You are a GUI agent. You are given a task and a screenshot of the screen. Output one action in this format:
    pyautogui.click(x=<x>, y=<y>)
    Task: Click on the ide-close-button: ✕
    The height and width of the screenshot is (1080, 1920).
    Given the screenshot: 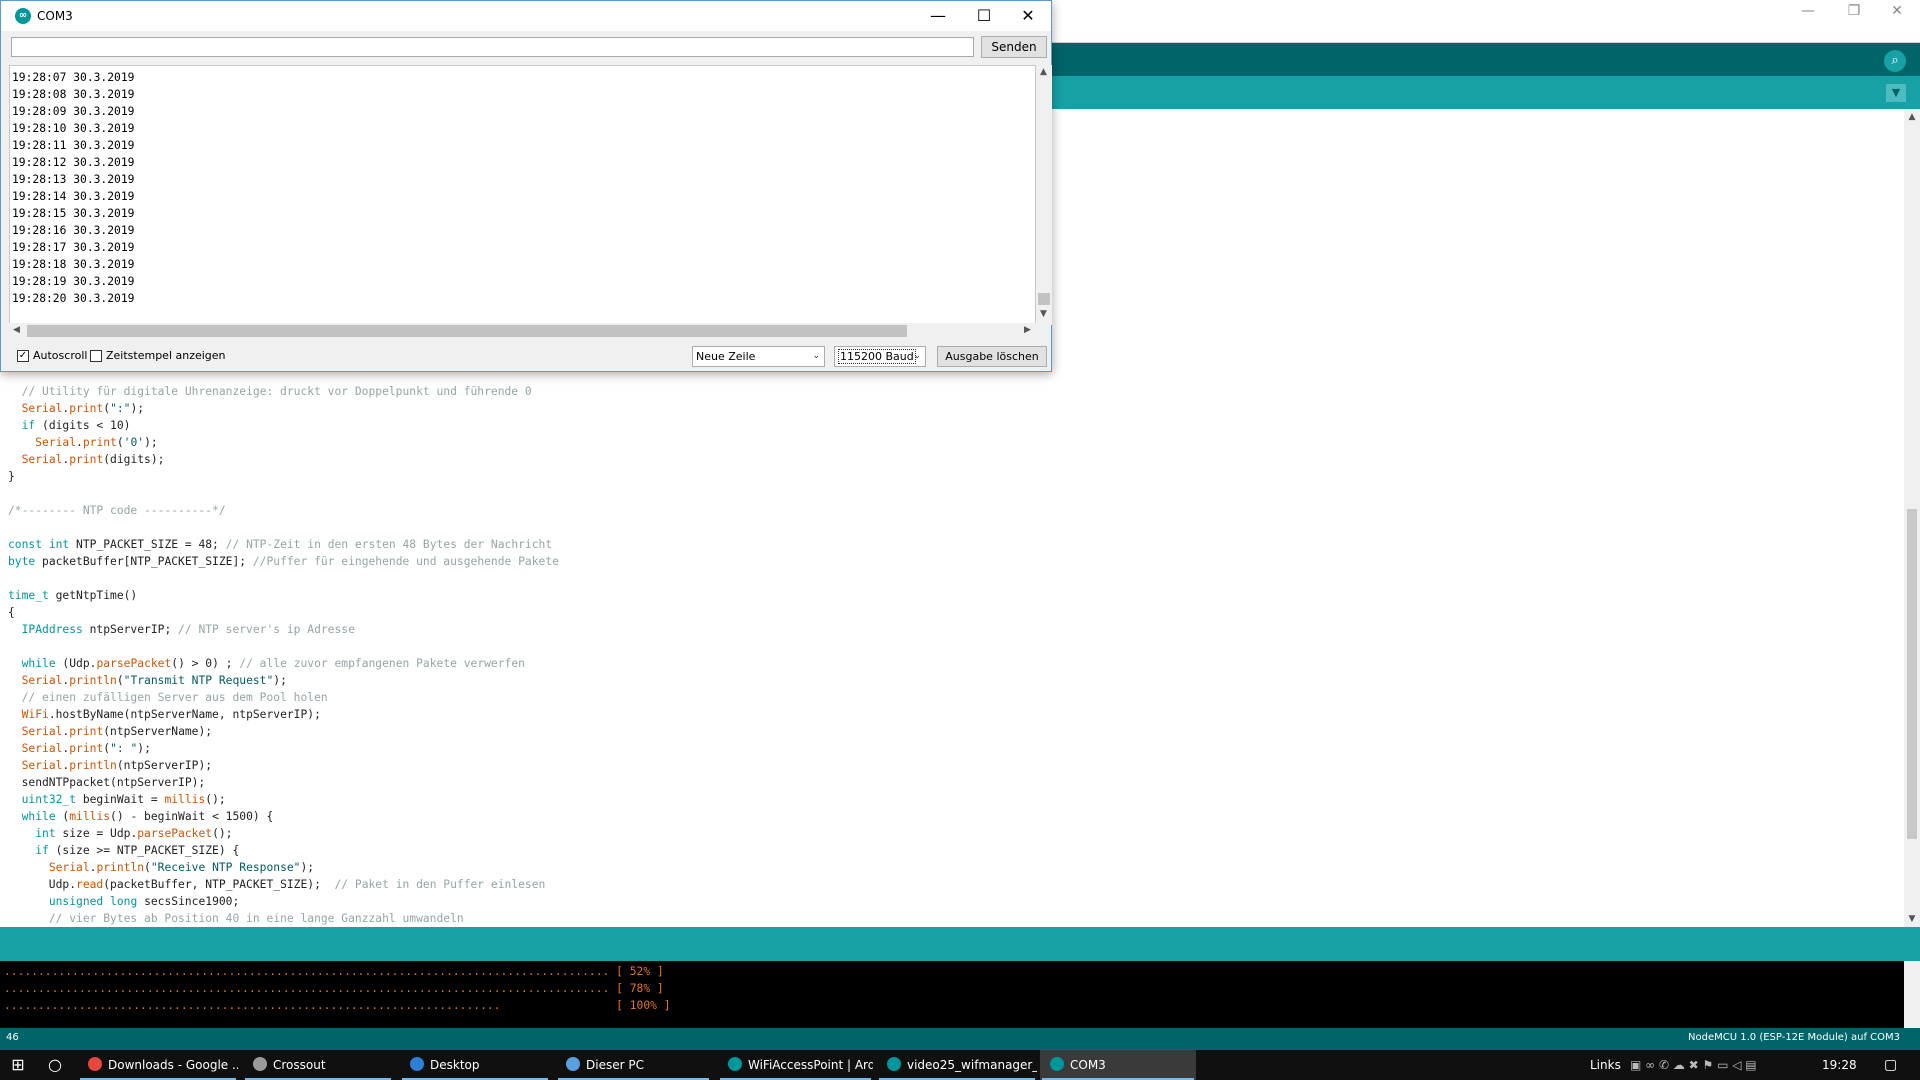 What is the action you would take?
    pyautogui.click(x=1897, y=13)
    